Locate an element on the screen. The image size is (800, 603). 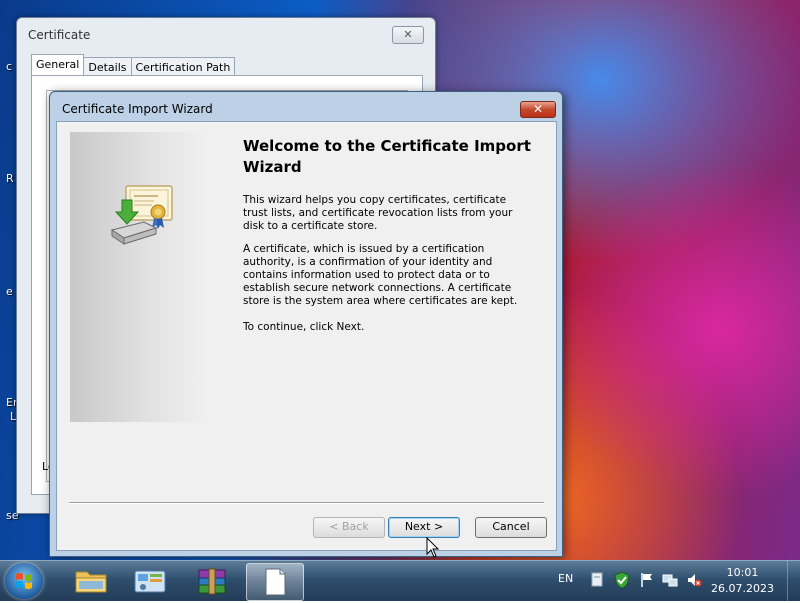
wizard-side-graphic is located at coordinates (142, 277).